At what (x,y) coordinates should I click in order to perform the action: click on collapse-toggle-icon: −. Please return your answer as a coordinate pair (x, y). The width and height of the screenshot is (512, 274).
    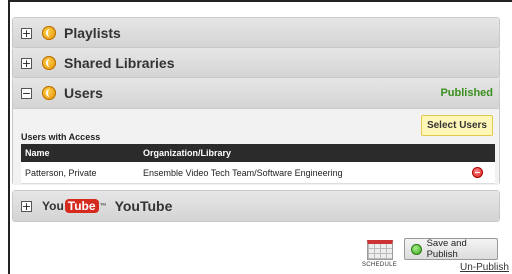
    Looking at the image, I should click on (26, 93).